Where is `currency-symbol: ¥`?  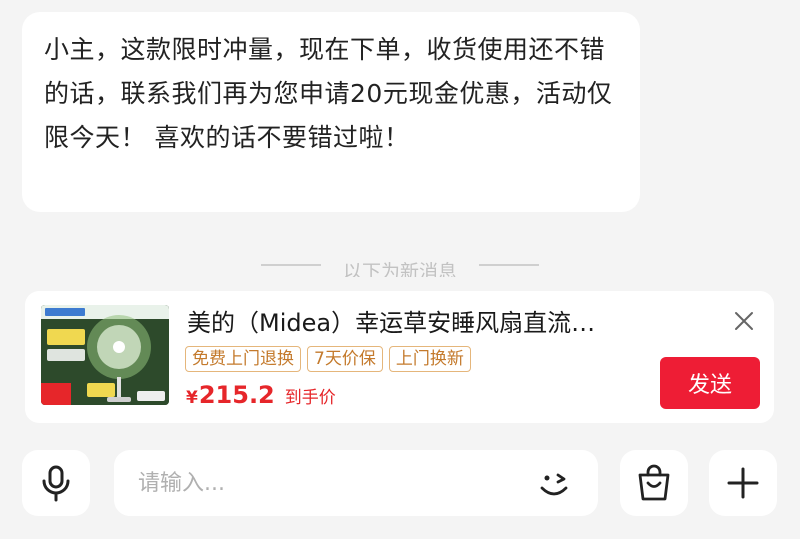 currency-symbol: ¥ is located at coordinates (192, 398).